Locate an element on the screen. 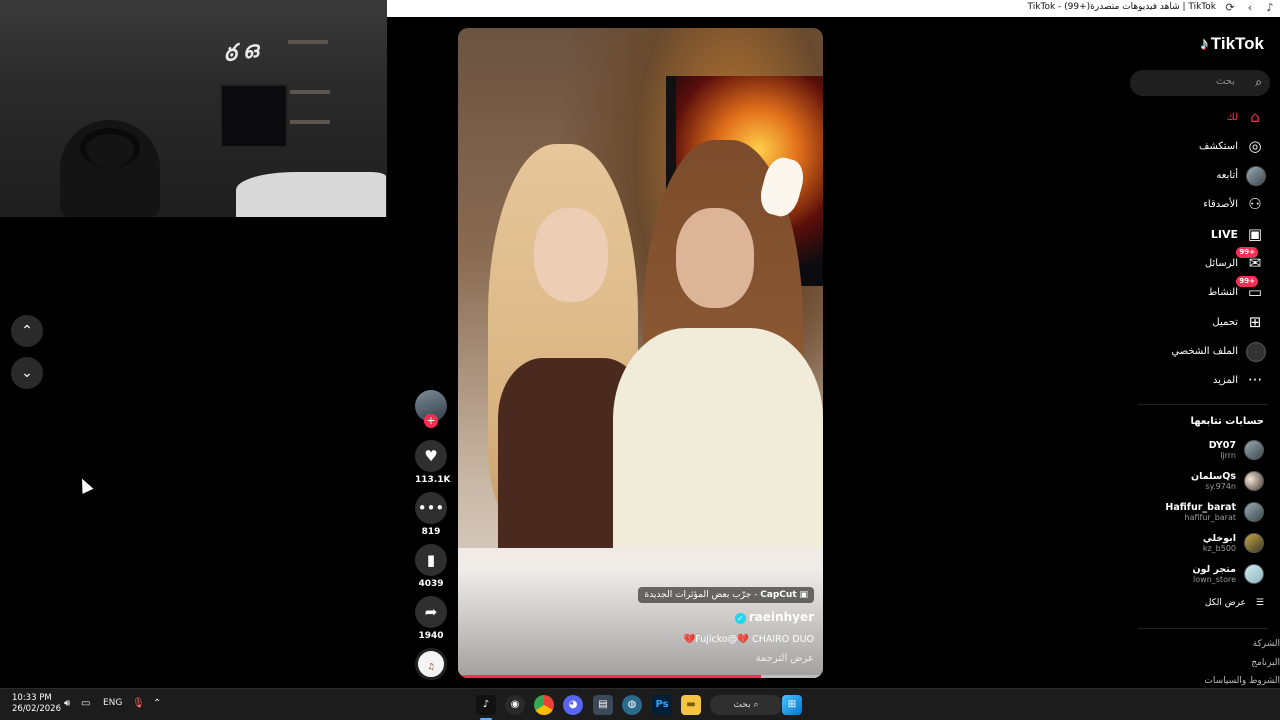  webcam-overlay: ఠ ഒ is located at coordinates (193, 108).